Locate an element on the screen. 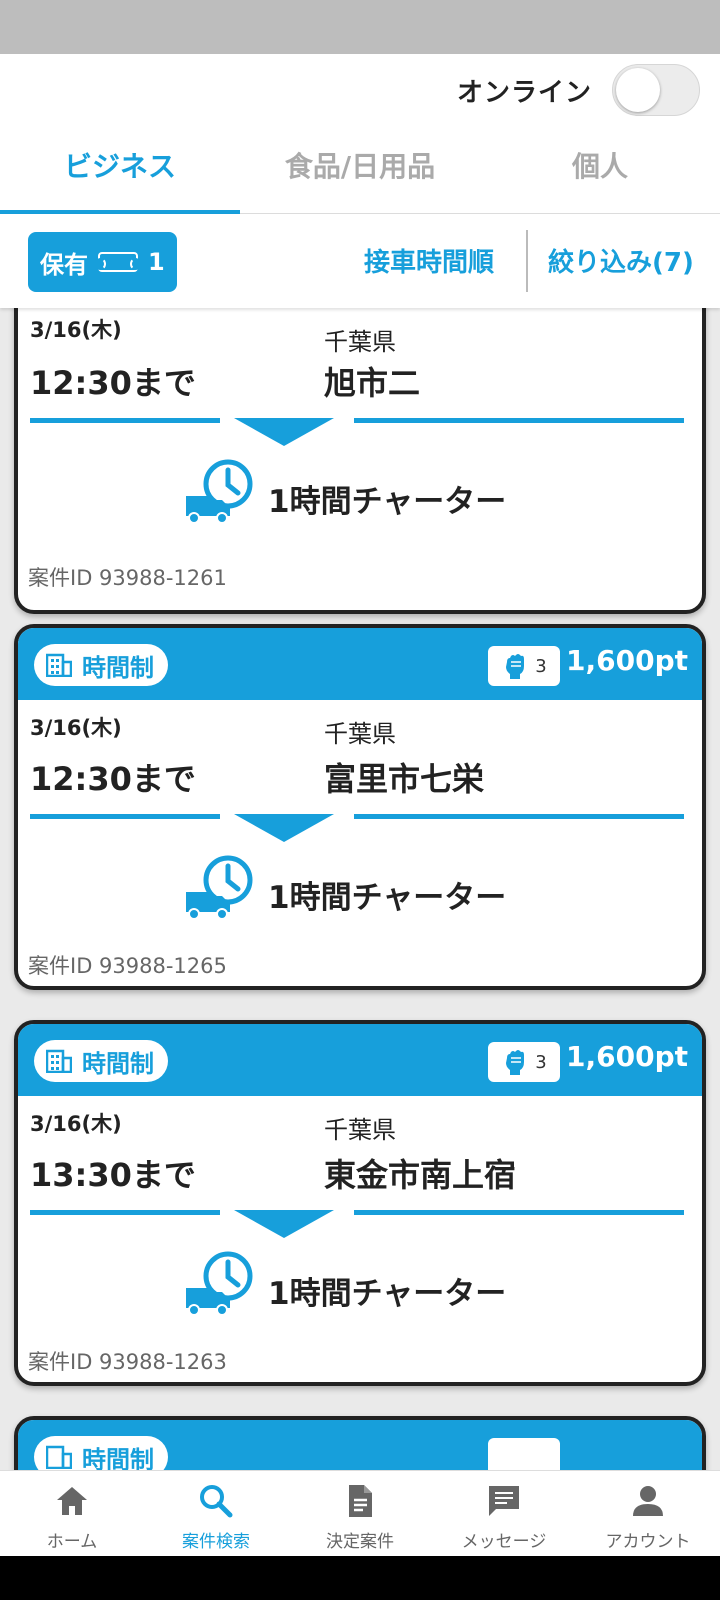 The width and height of the screenshot is (720, 1600). ticket-icon is located at coordinates (118, 262).